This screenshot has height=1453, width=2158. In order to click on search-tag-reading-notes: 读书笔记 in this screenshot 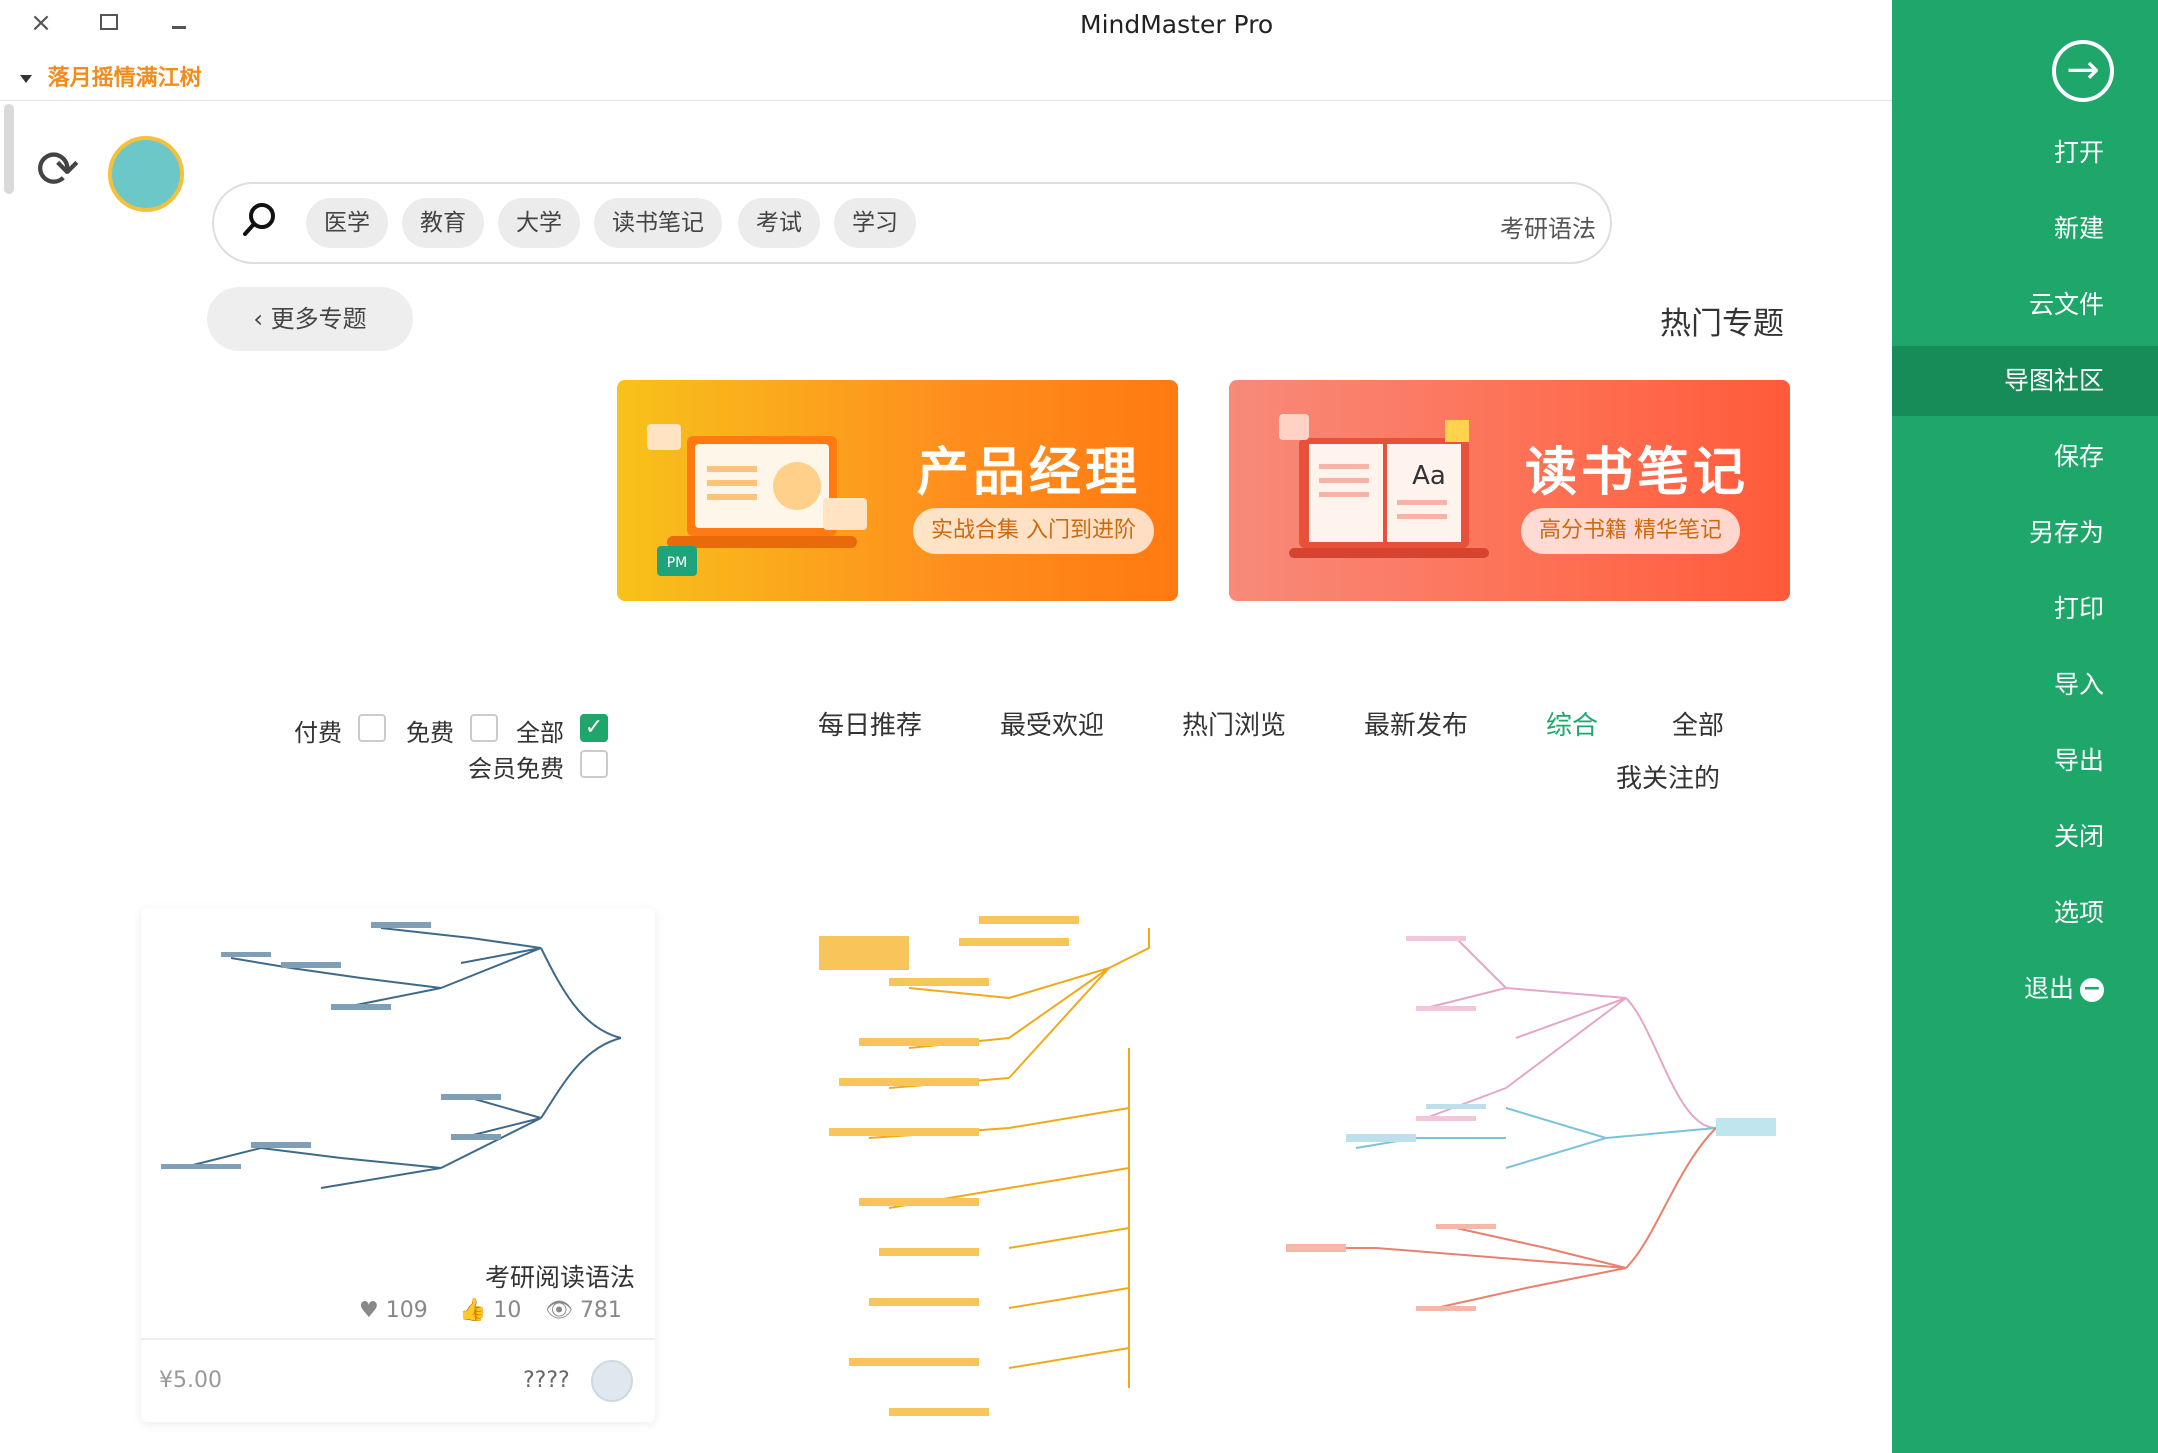, I will do `click(658, 223)`.